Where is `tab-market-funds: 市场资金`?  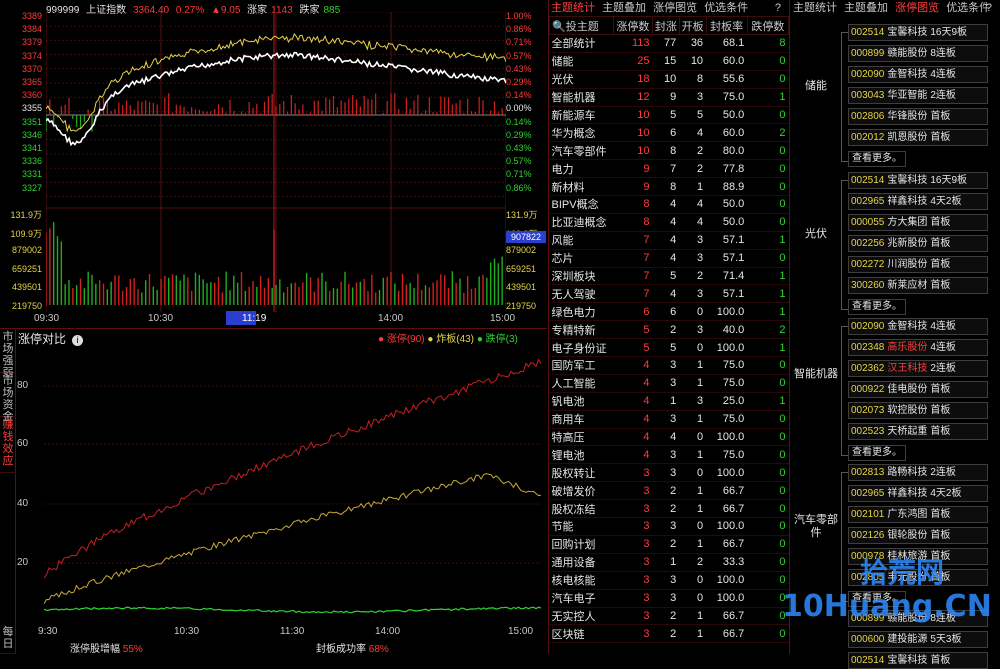
tab-market-funds: 市场资金 is located at coordinates (8, 398).